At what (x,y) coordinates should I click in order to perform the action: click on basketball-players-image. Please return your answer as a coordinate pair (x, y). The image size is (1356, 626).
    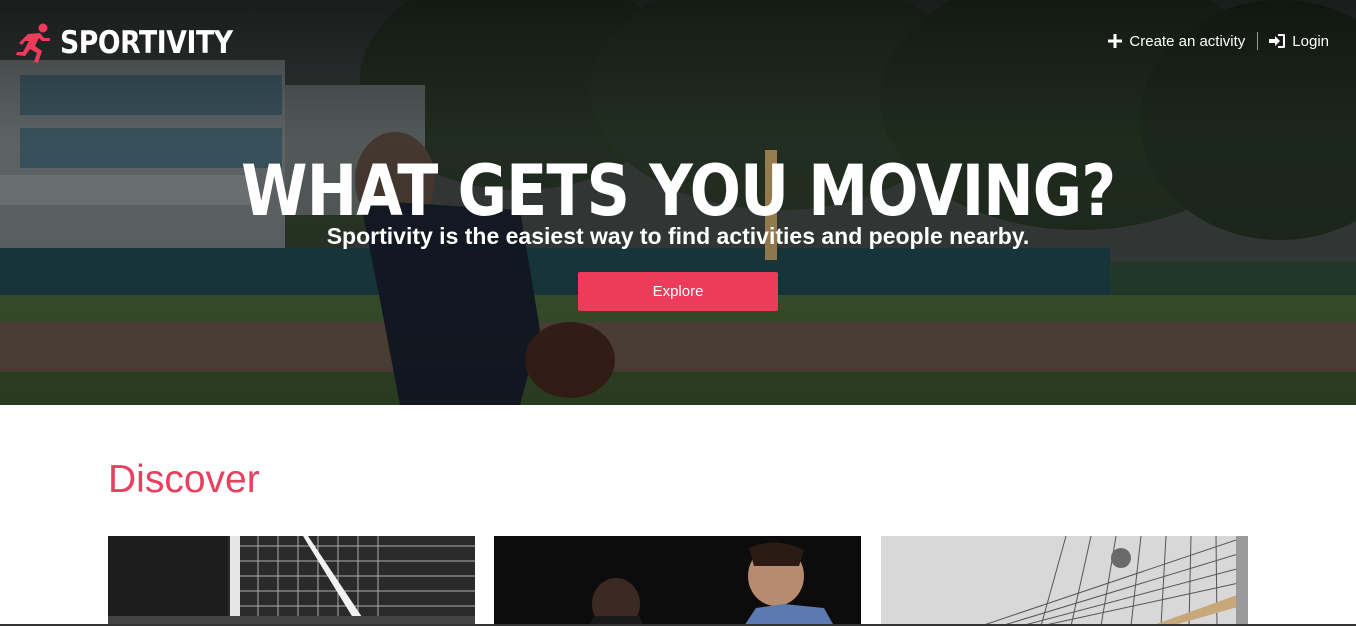
    Looking at the image, I should click on (677, 581).